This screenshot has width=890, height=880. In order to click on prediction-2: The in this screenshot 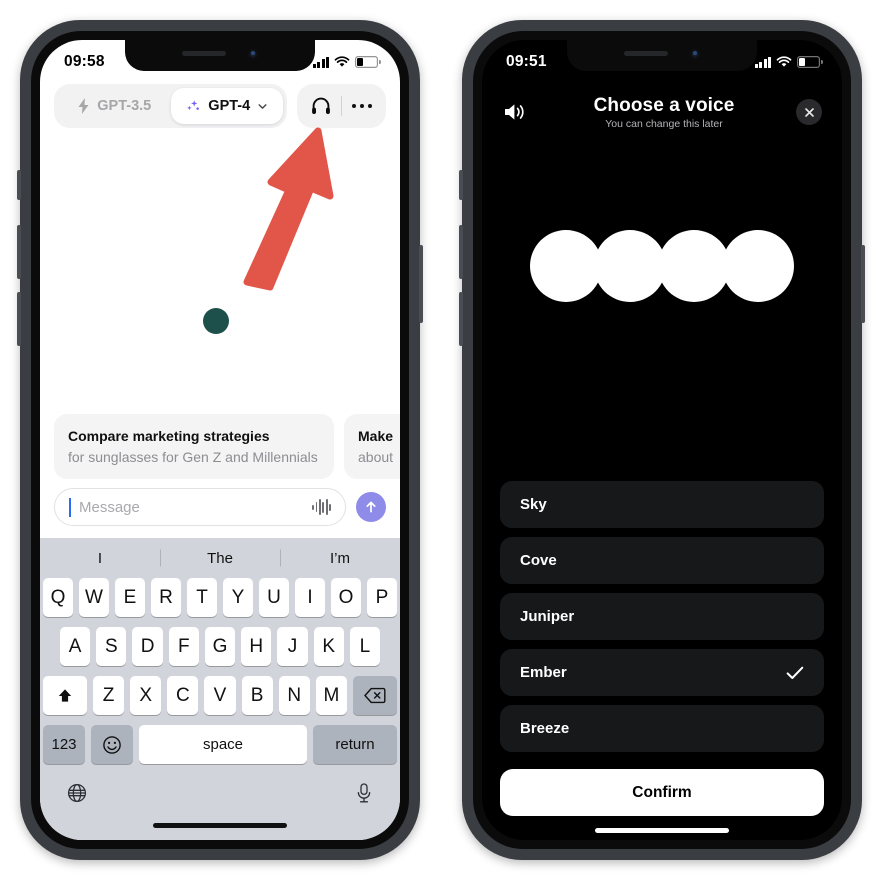, I will do `click(220, 558)`.